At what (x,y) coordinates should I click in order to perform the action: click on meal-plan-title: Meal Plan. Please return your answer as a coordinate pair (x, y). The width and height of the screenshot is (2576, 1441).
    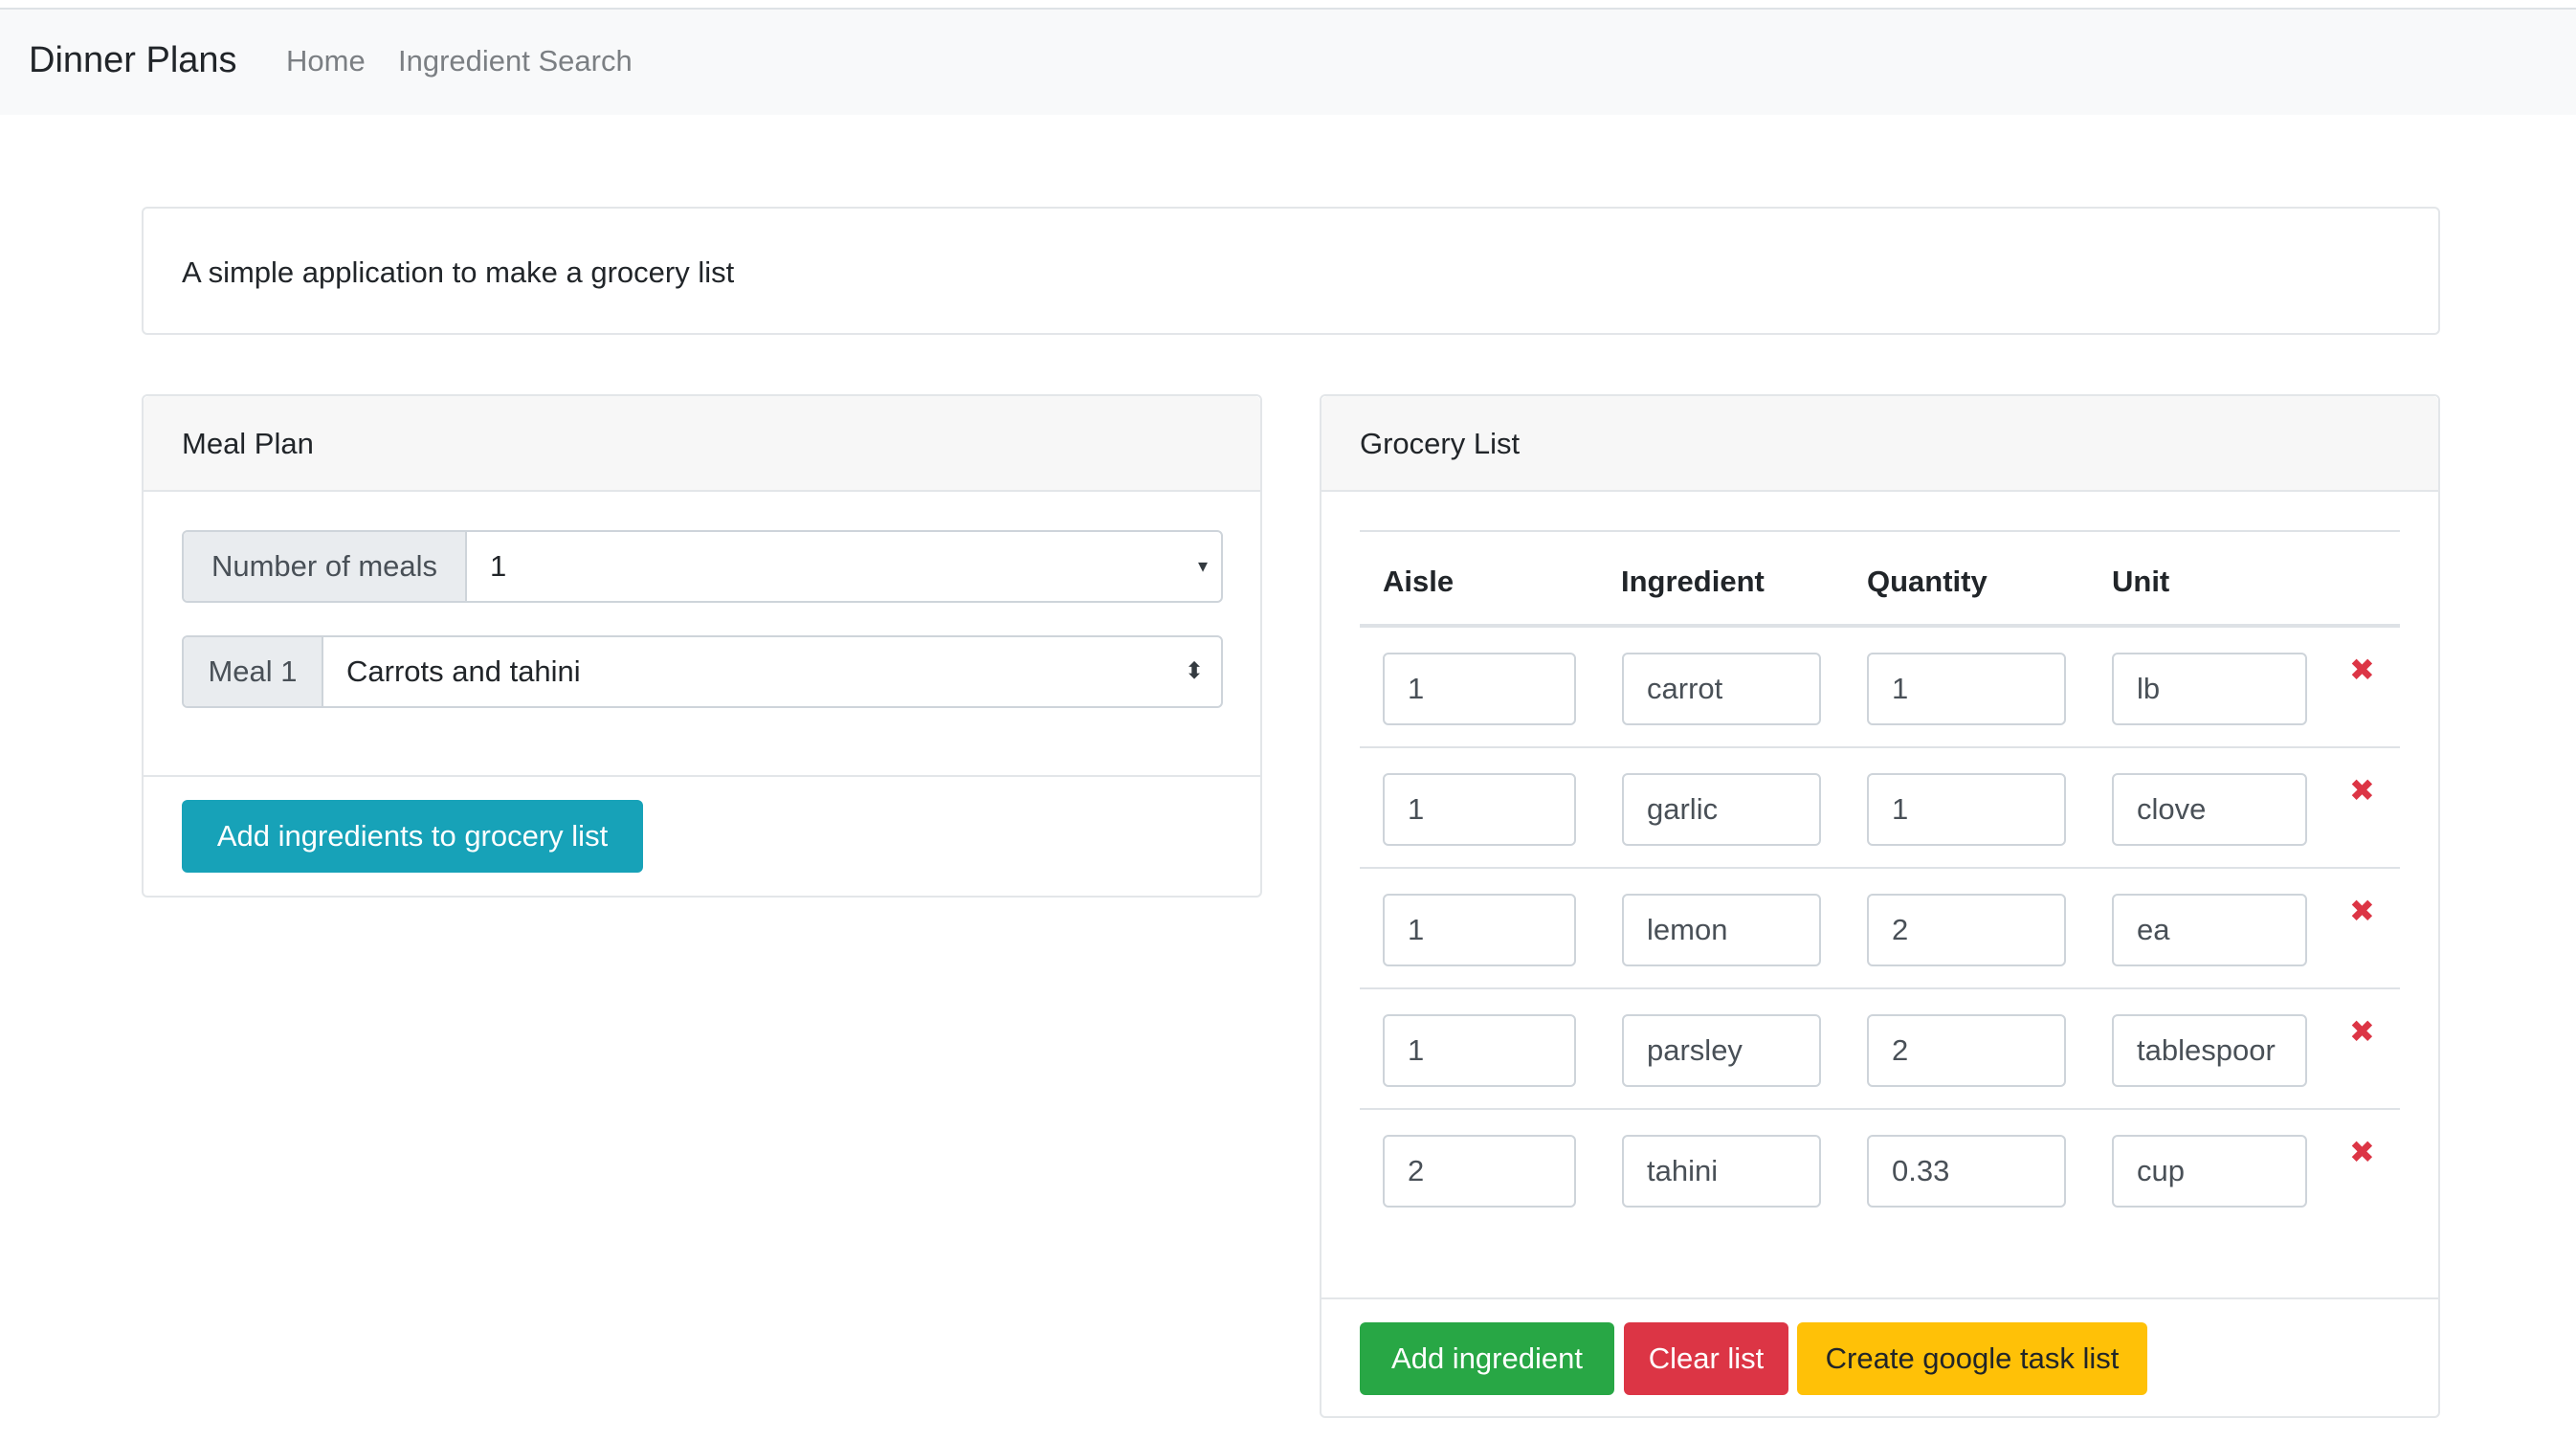
    Looking at the image, I should click on (248, 444).